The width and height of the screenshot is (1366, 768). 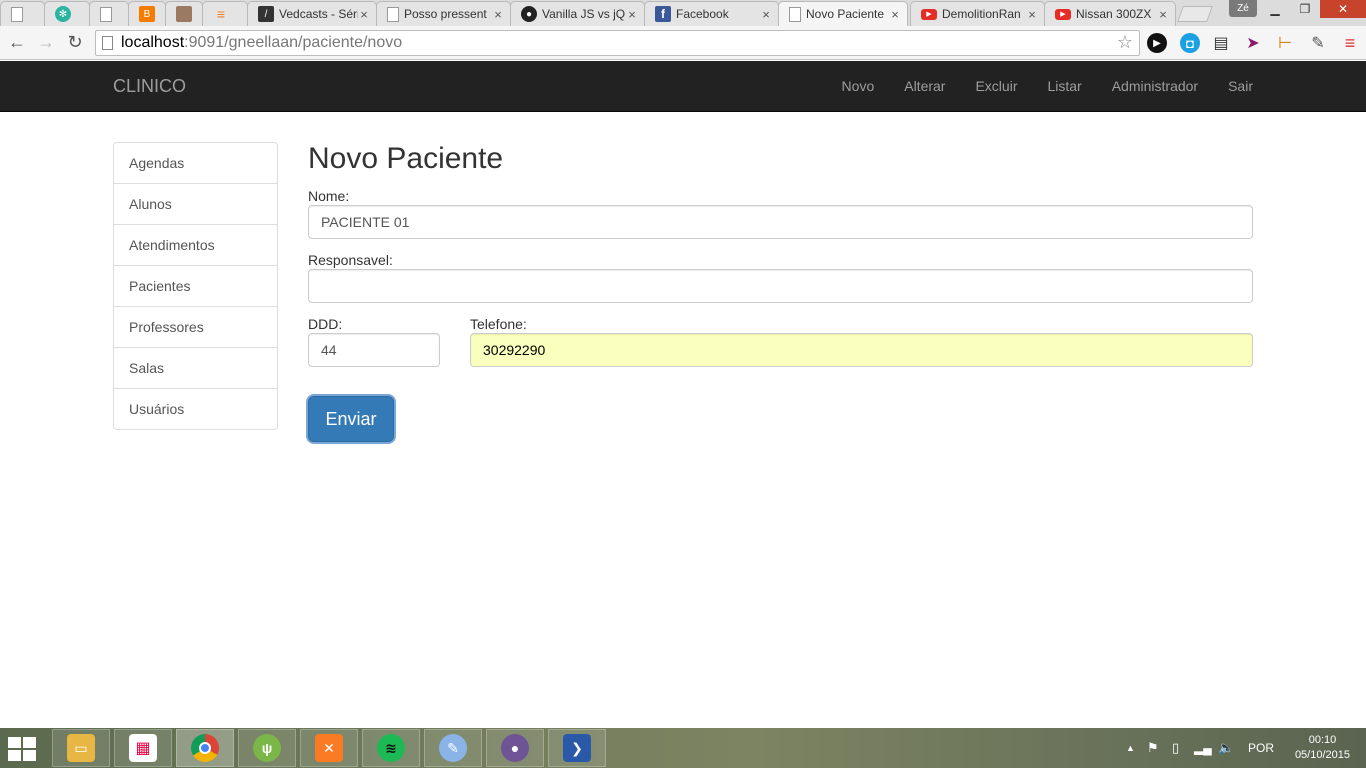 What do you see at coordinates (453, 748) in the screenshot?
I see `taskbar-paint: ✎` at bounding box center [453, 748].